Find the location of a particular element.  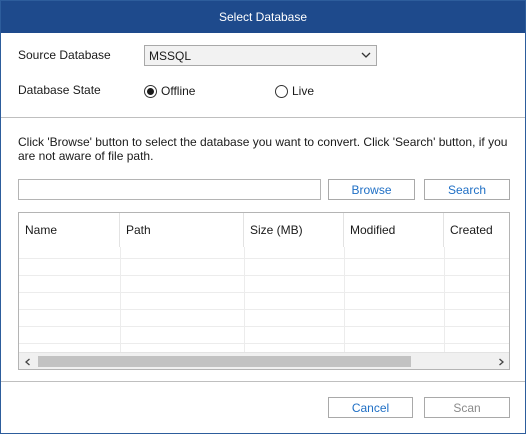

scan-button-label: Scan is located at coordinates (467, 407).